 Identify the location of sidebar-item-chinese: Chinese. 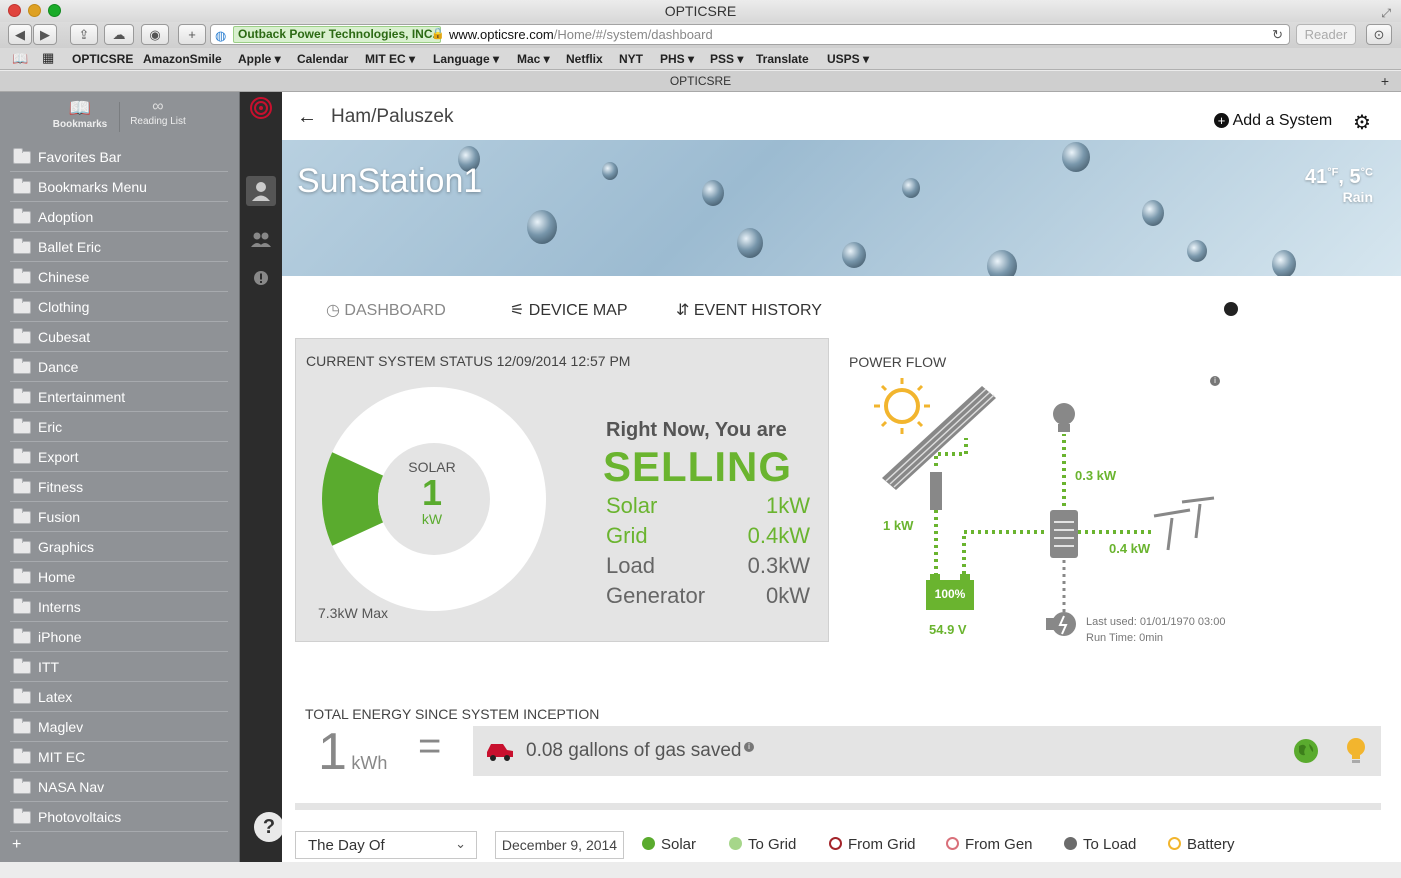
(120, 277).